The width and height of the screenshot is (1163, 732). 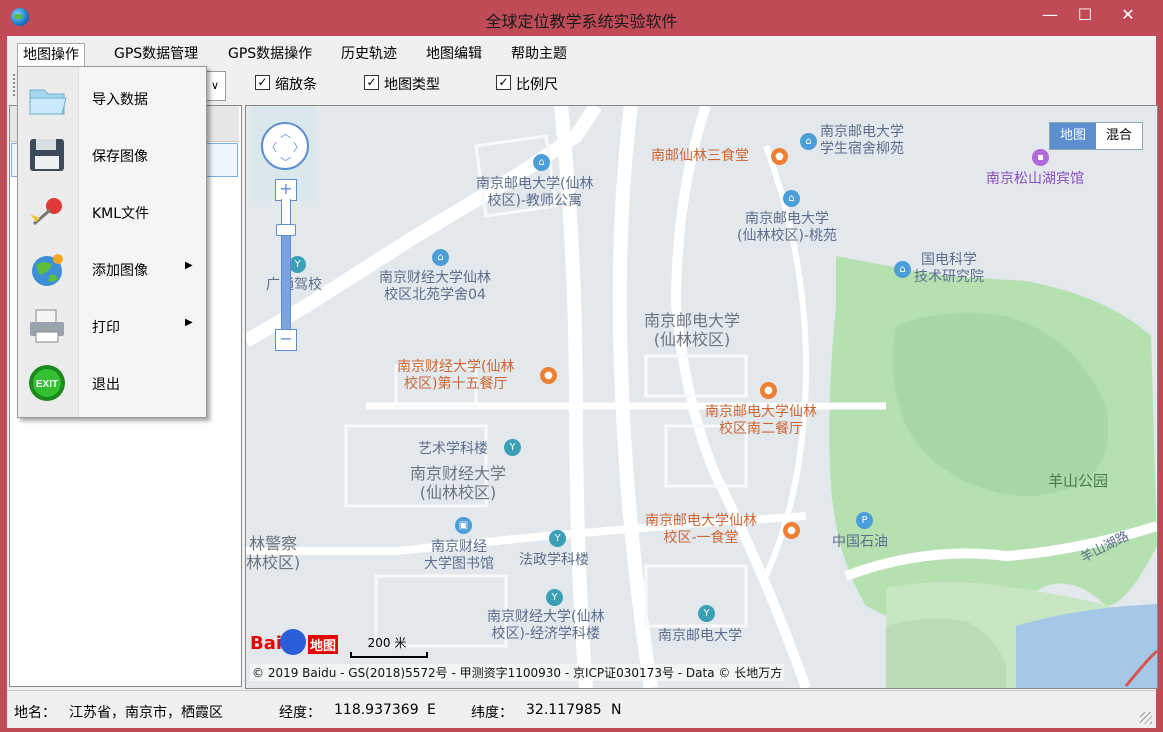 What do you see at coordinates (286, 230) in the screenshot?
I see `zoom-slider-handle` at bounding box center [286, 230].